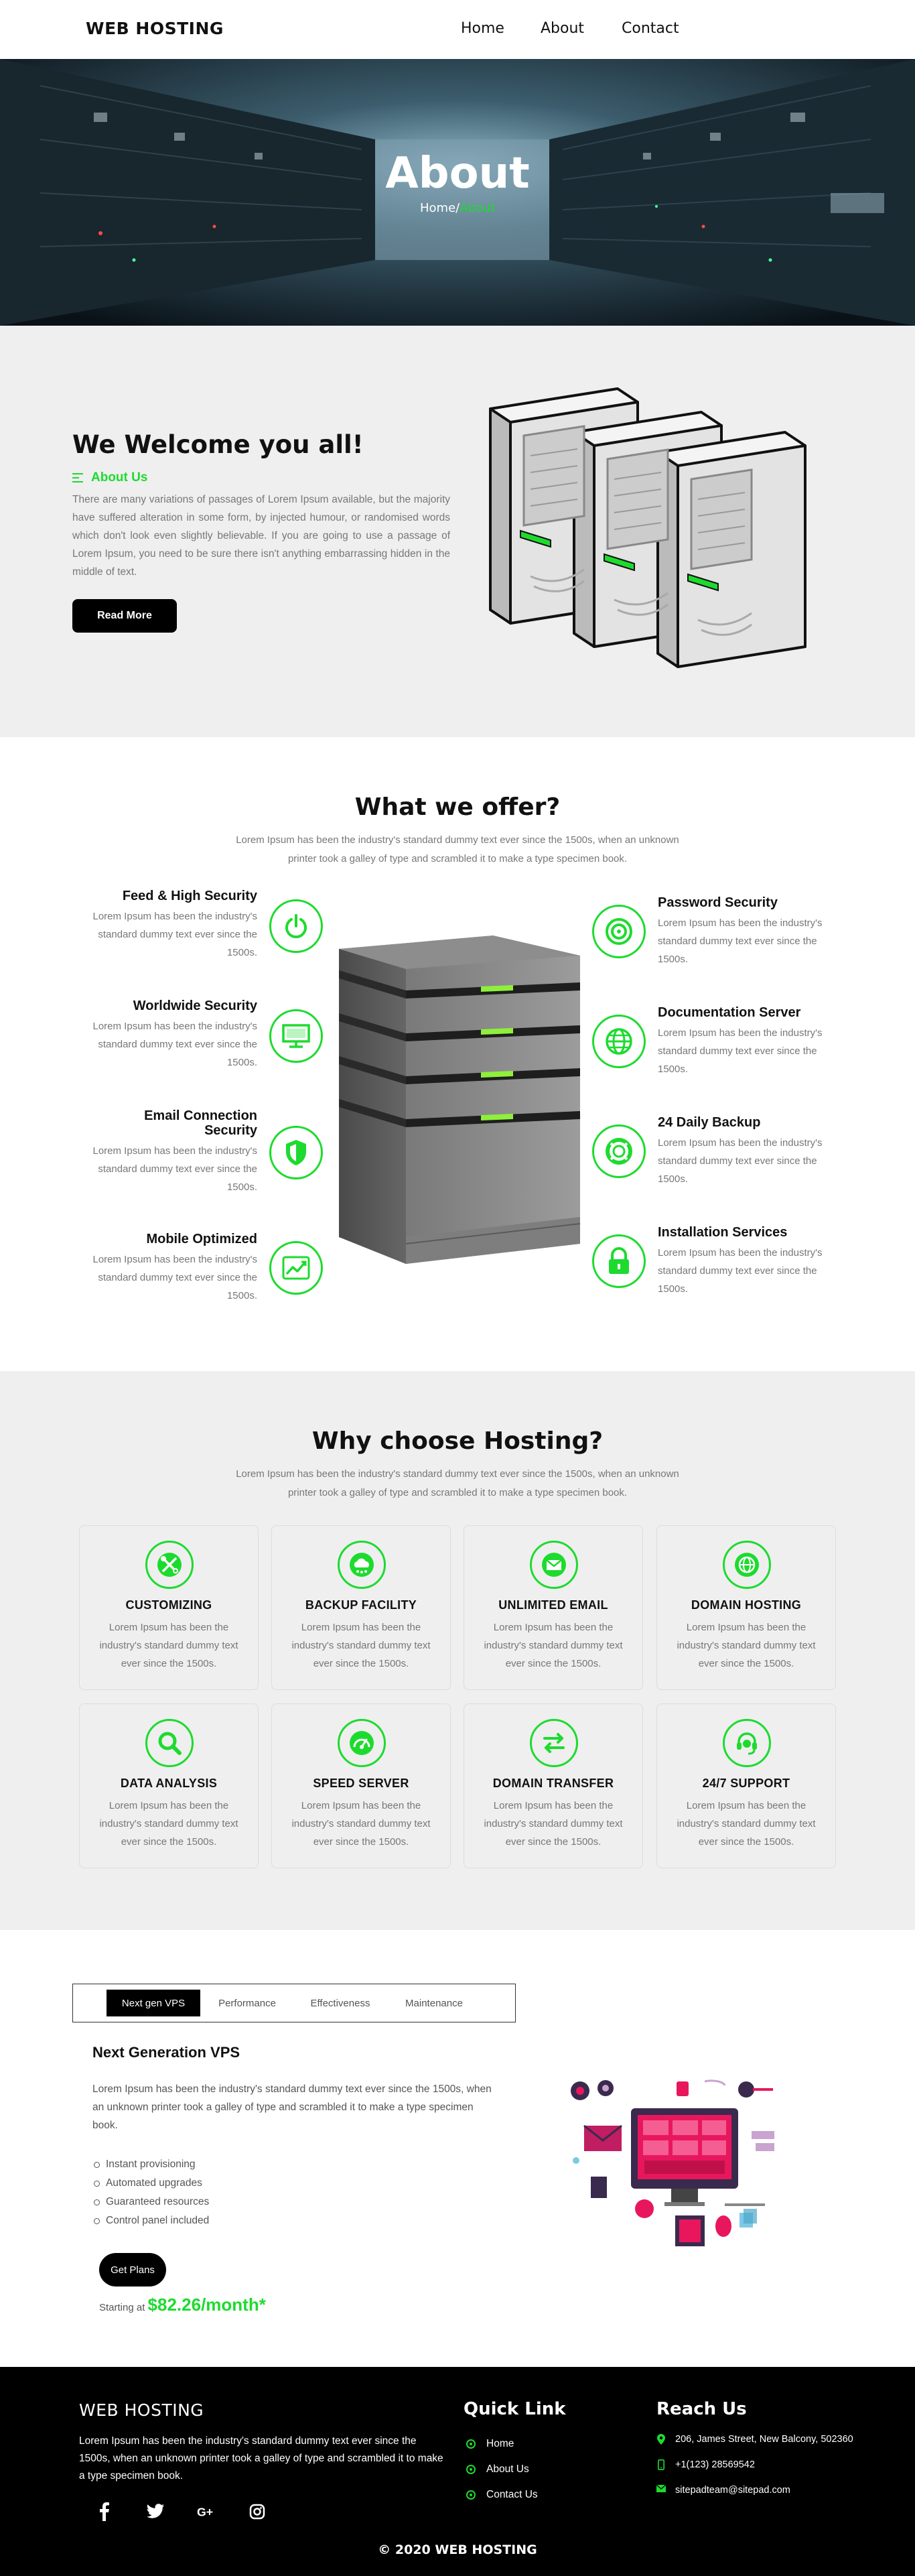 The height and width of the screenshot is (2576, 915). Describe the element at coordinates (169, 1743) in the screenshot. I see `magnifier-icon` at that location.